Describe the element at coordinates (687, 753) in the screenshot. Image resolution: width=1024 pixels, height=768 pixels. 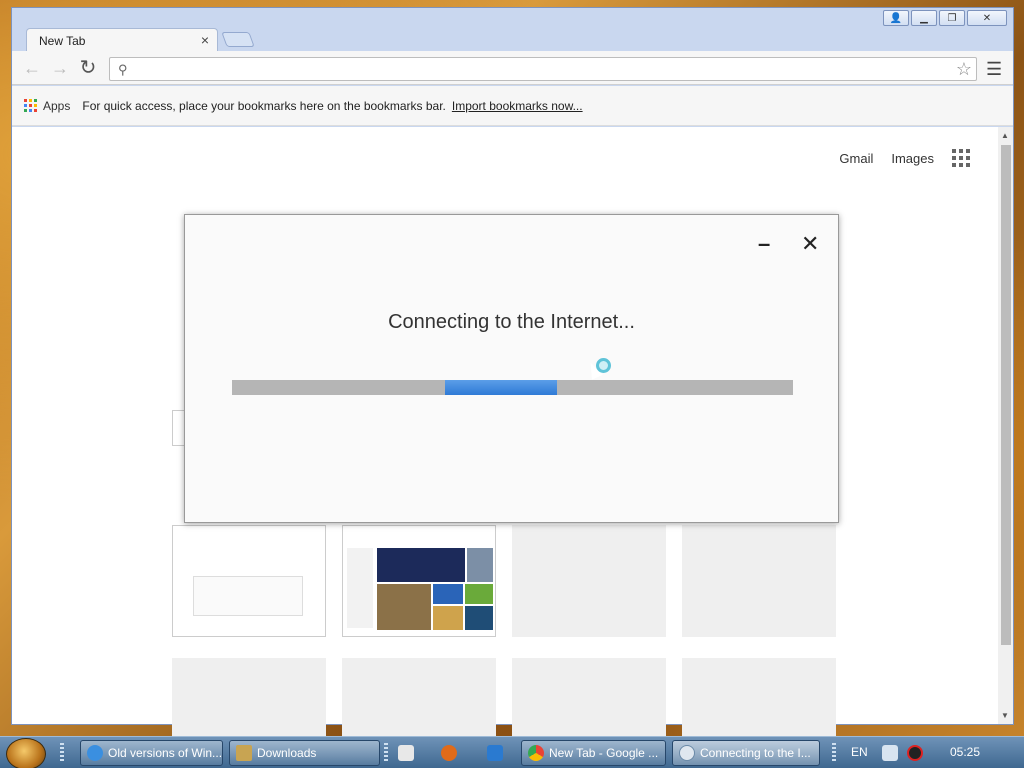
I see `installer-icon` at that location.